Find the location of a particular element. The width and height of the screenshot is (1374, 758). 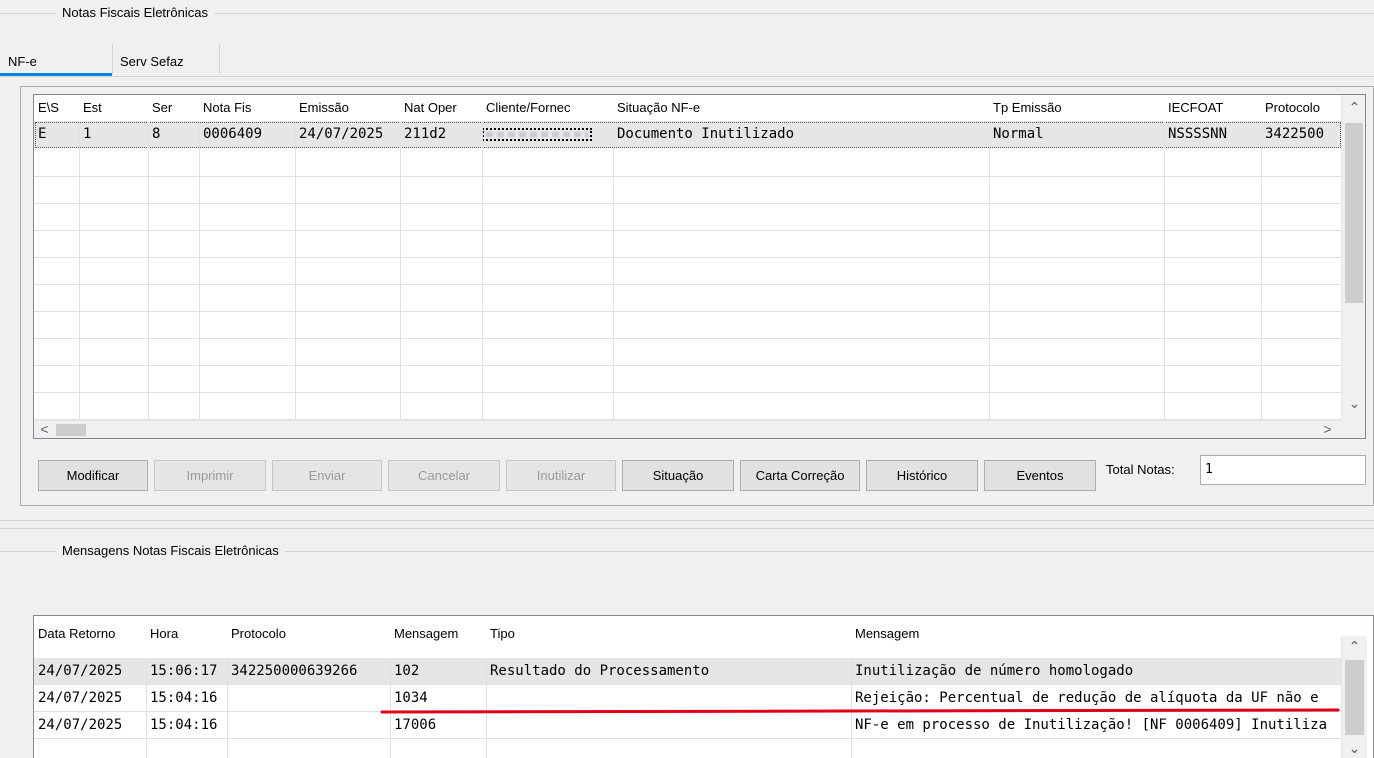

nfe-grid-vscrollbar: ⌃ ⌄ is located at coordinates (1353, 257).